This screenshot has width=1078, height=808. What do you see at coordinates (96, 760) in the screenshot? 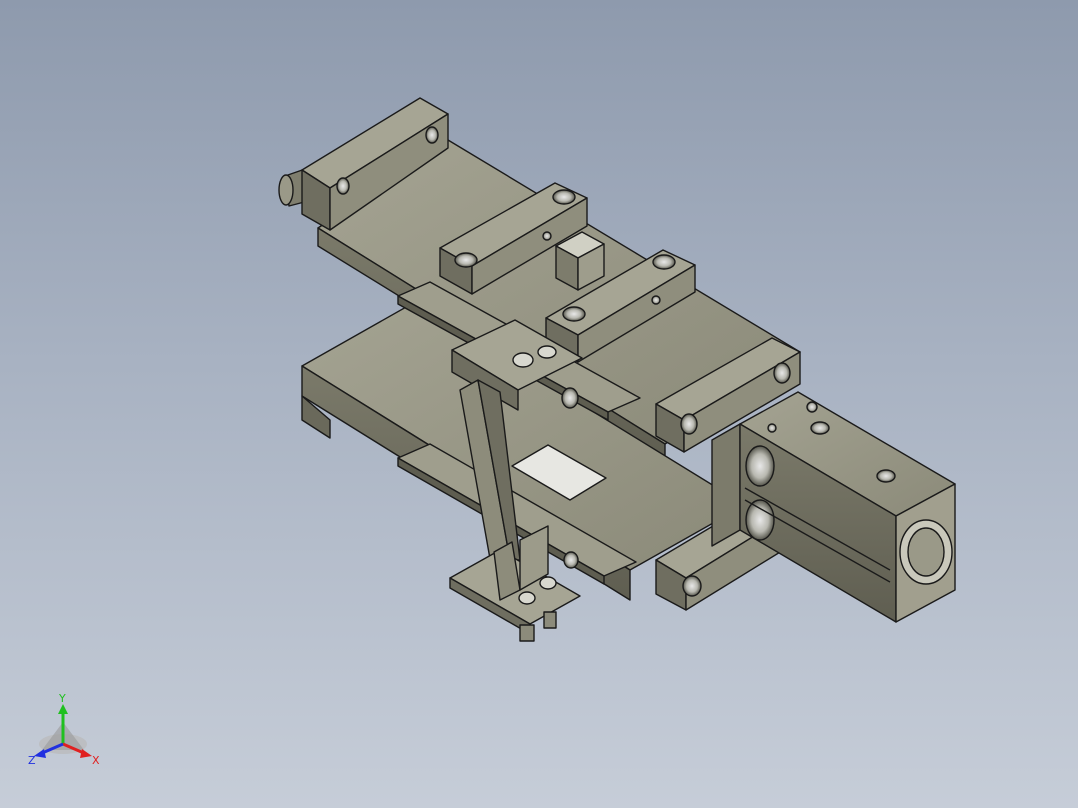
I see `x-axis-label: X` at bounding box center [96, 760].